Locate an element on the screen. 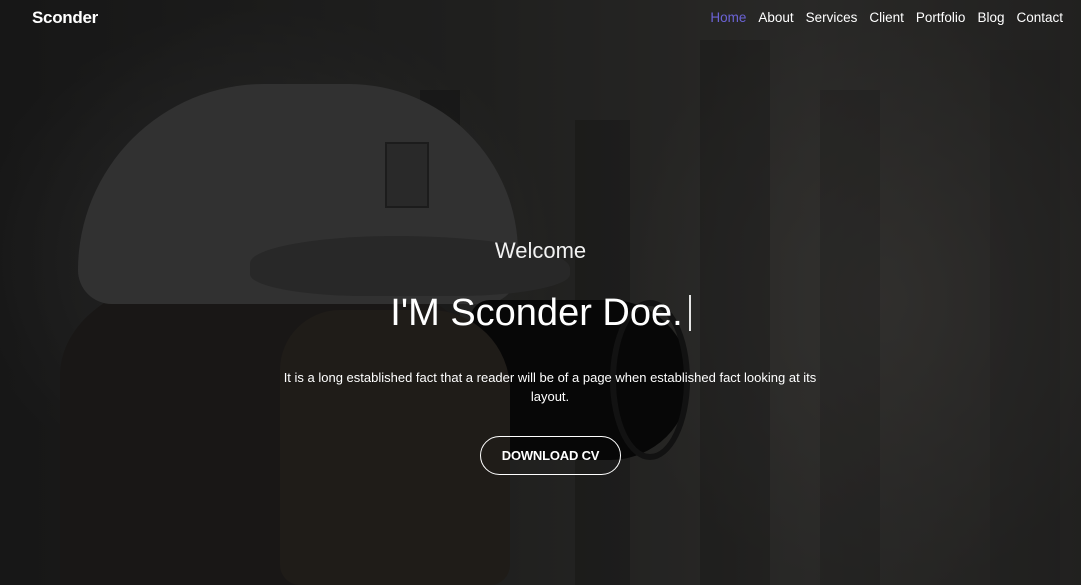 The width and height of the screenshot is (1081, 585). headline-text: I'M Sconder Doe. is located at coordinates (536, 313).